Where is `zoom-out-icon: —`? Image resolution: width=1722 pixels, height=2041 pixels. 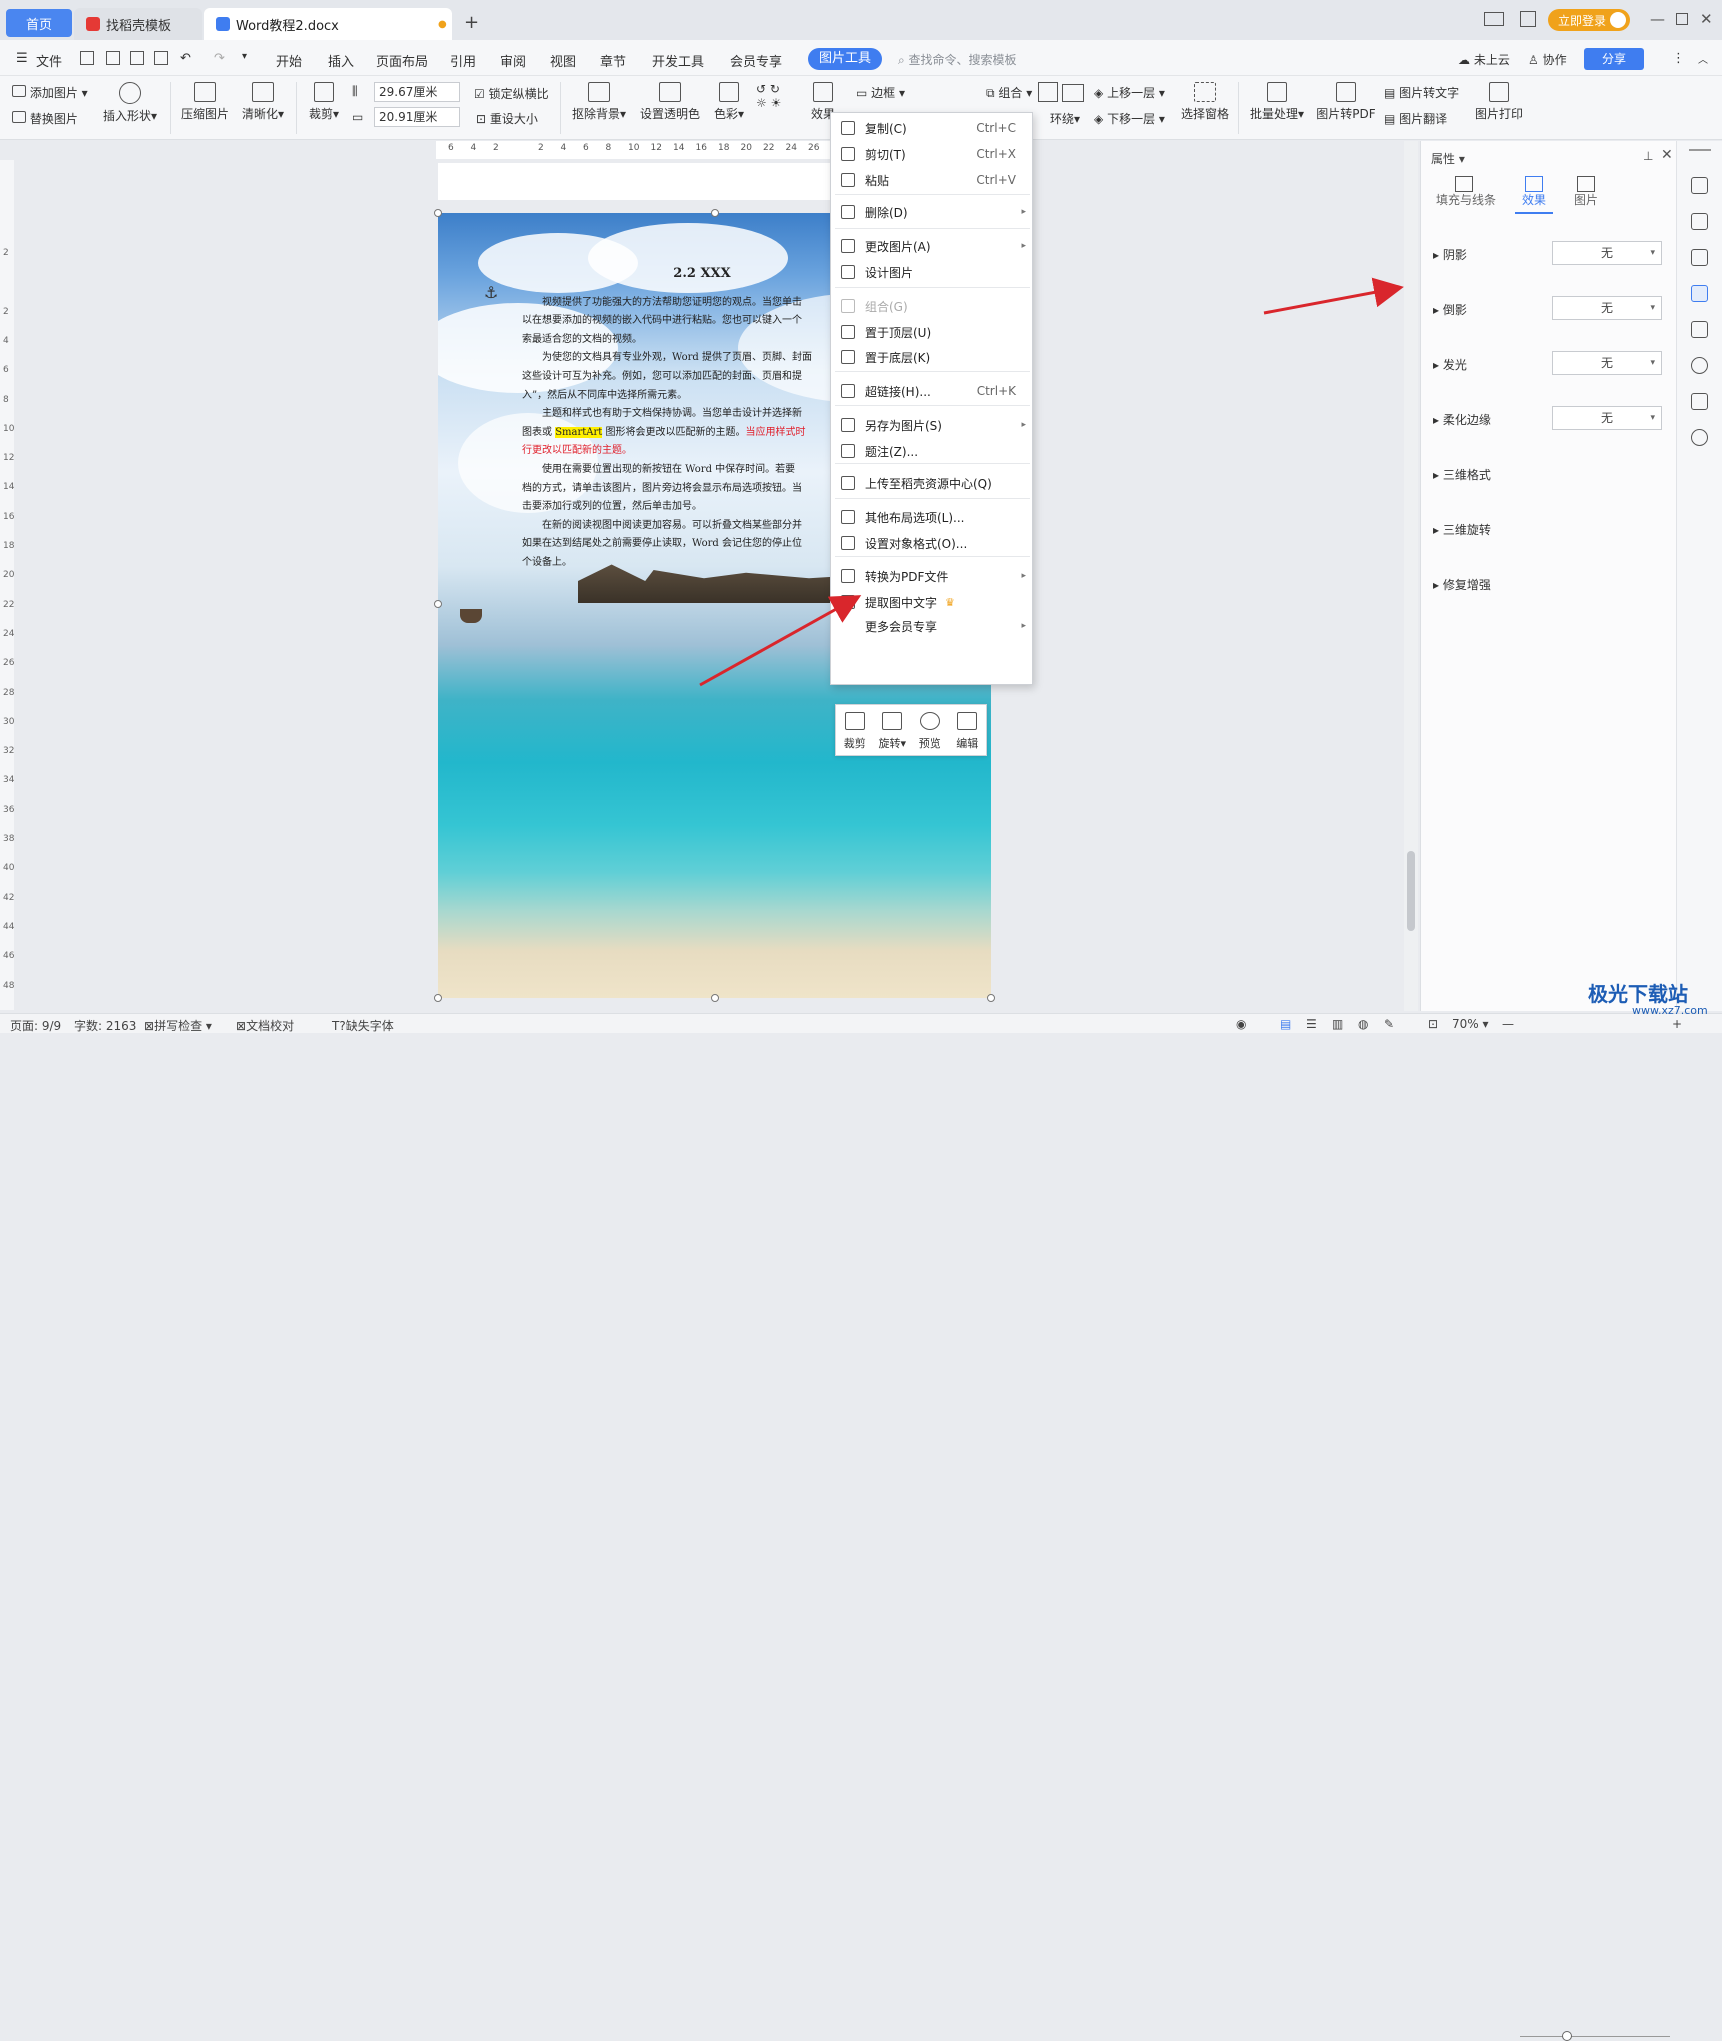
zoom-out-icon: — is located at coordinates (1508, 1024).